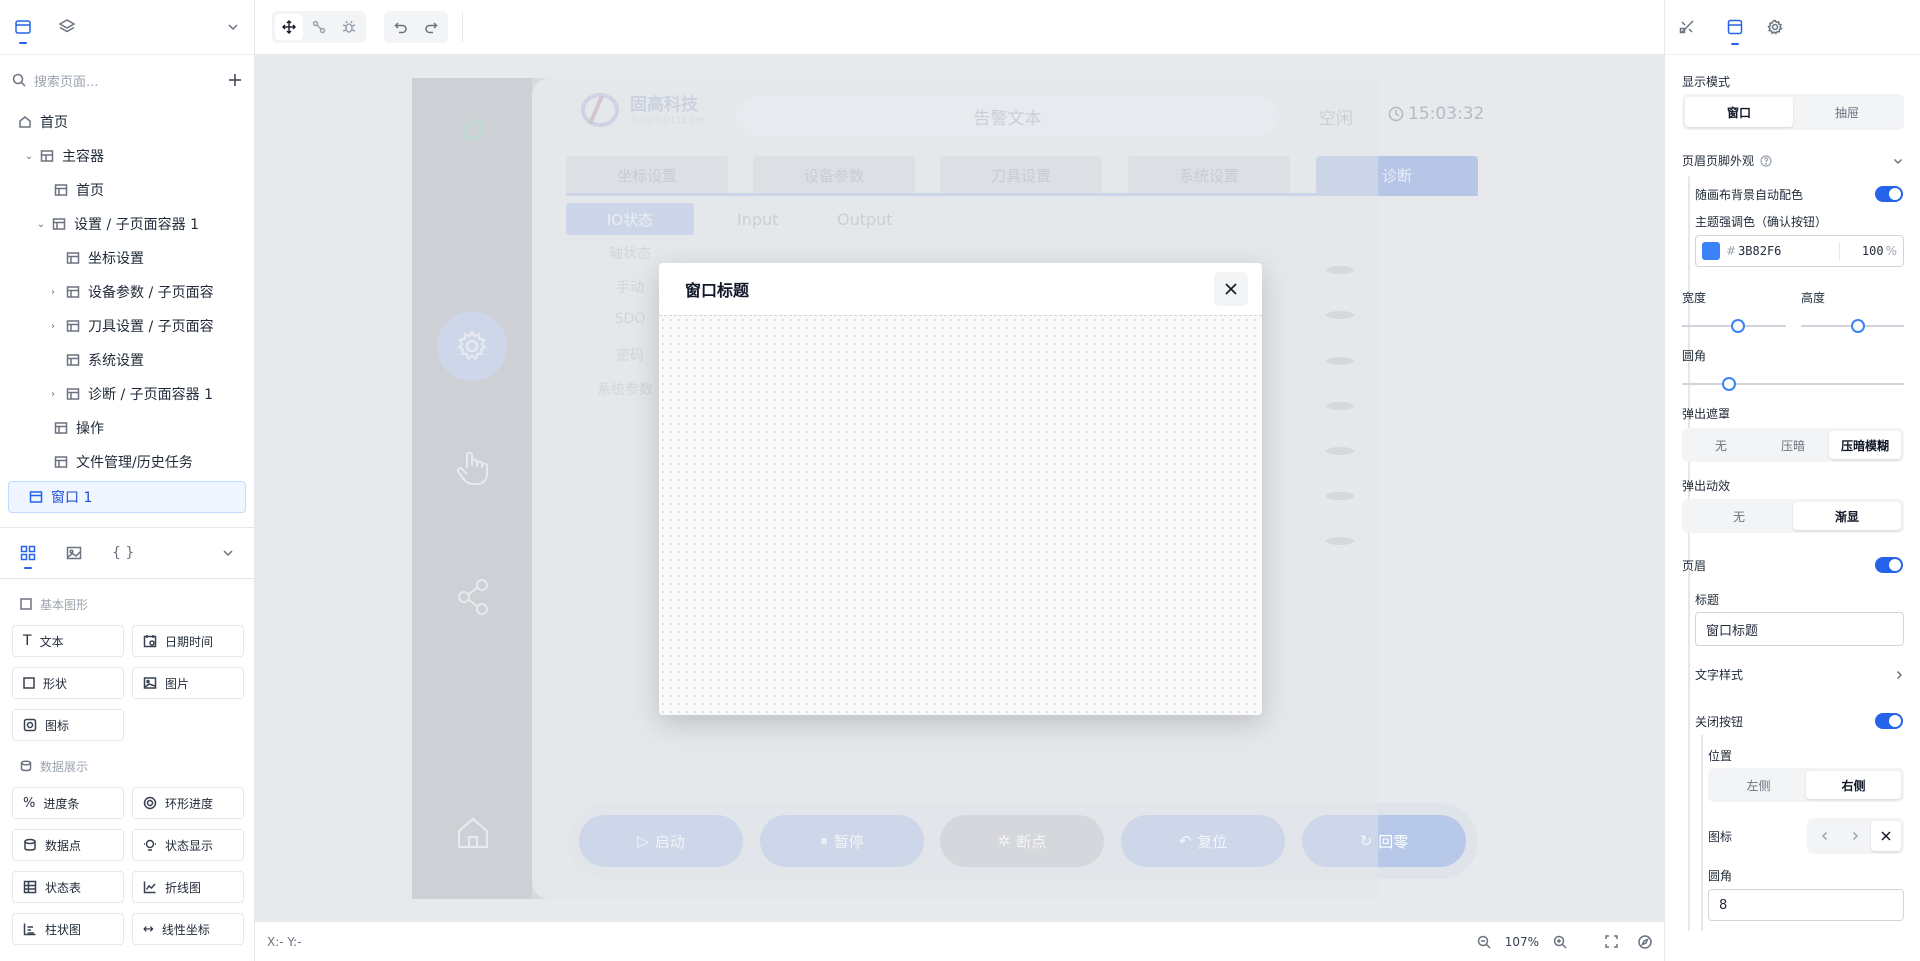 Image resolution: width=1920 pixels, height=961 pixels. What do you see at coordinates (1889, 194) in the screenshot?
I see `auto-color-toggle` at bounding box center [1889, 194].